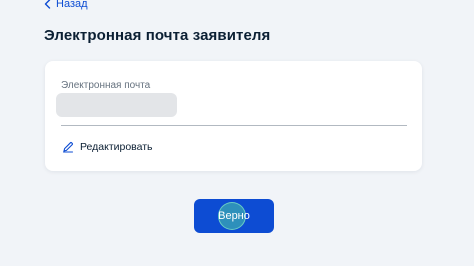 The height and width of the screenshot is (266, 474). I want to click on email-field-underline, so click(234, 125).